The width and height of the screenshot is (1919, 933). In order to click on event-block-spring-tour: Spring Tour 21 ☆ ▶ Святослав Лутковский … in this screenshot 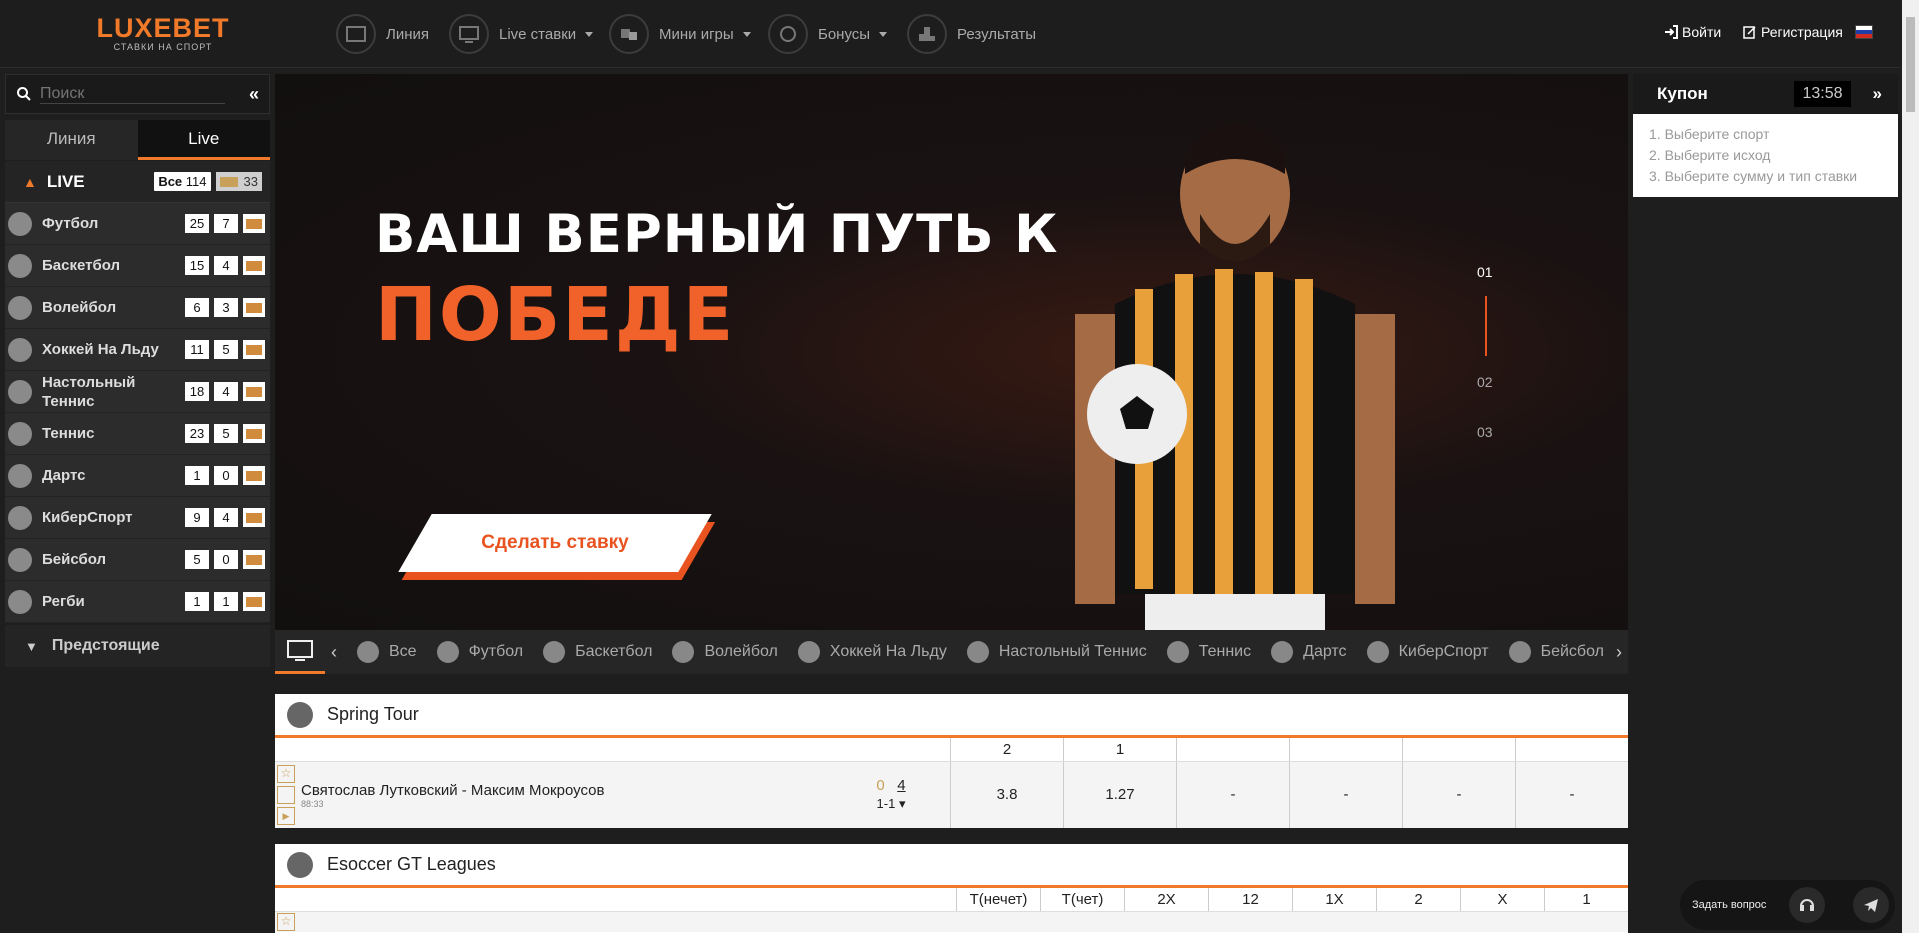, I will do `click(951, 761)`.